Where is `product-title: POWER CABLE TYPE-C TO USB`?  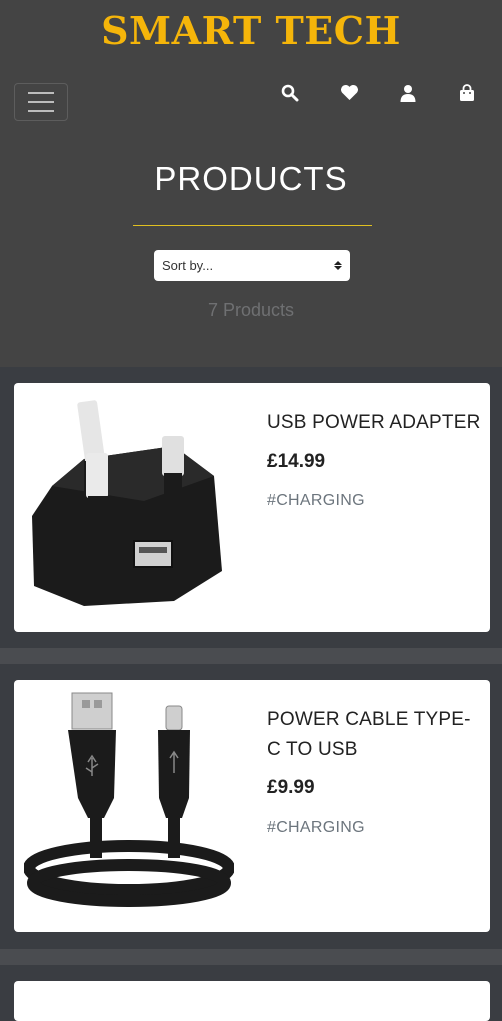 product-title: POWER CABLE TYPE-C TO USB is located at coordinates (374, 735).